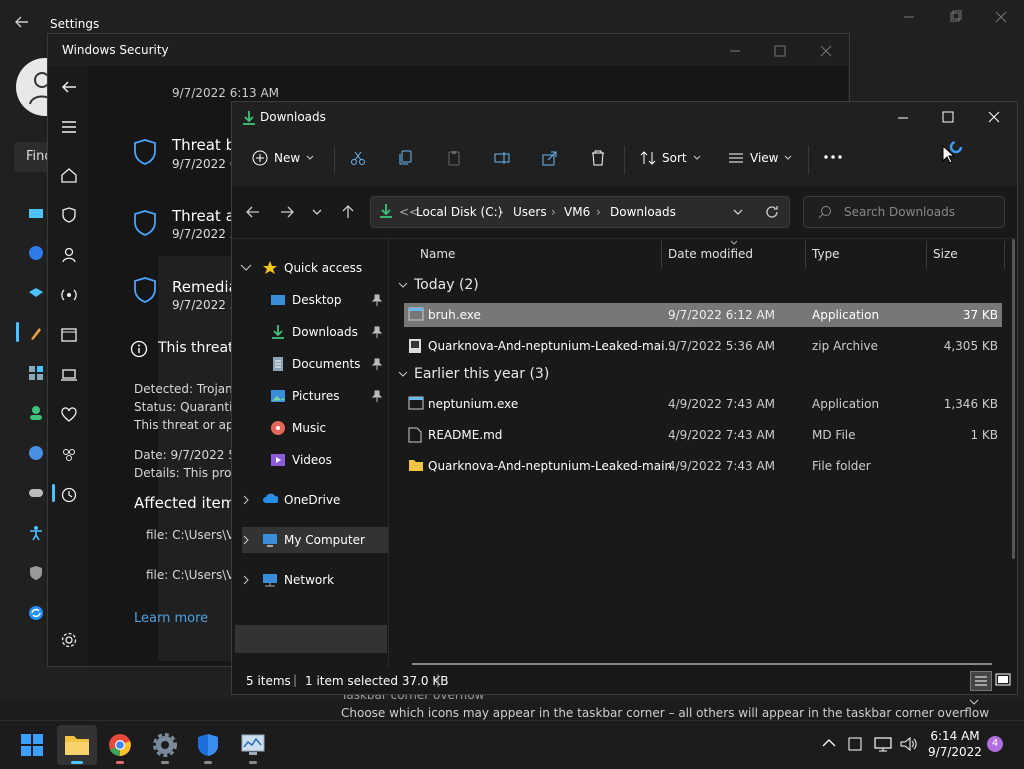 This screenshot has height=769, width=1024. What do you see at coordinates (69, 175) in the screenshot?
I see `home-icon` at bounding box center [69, 175].